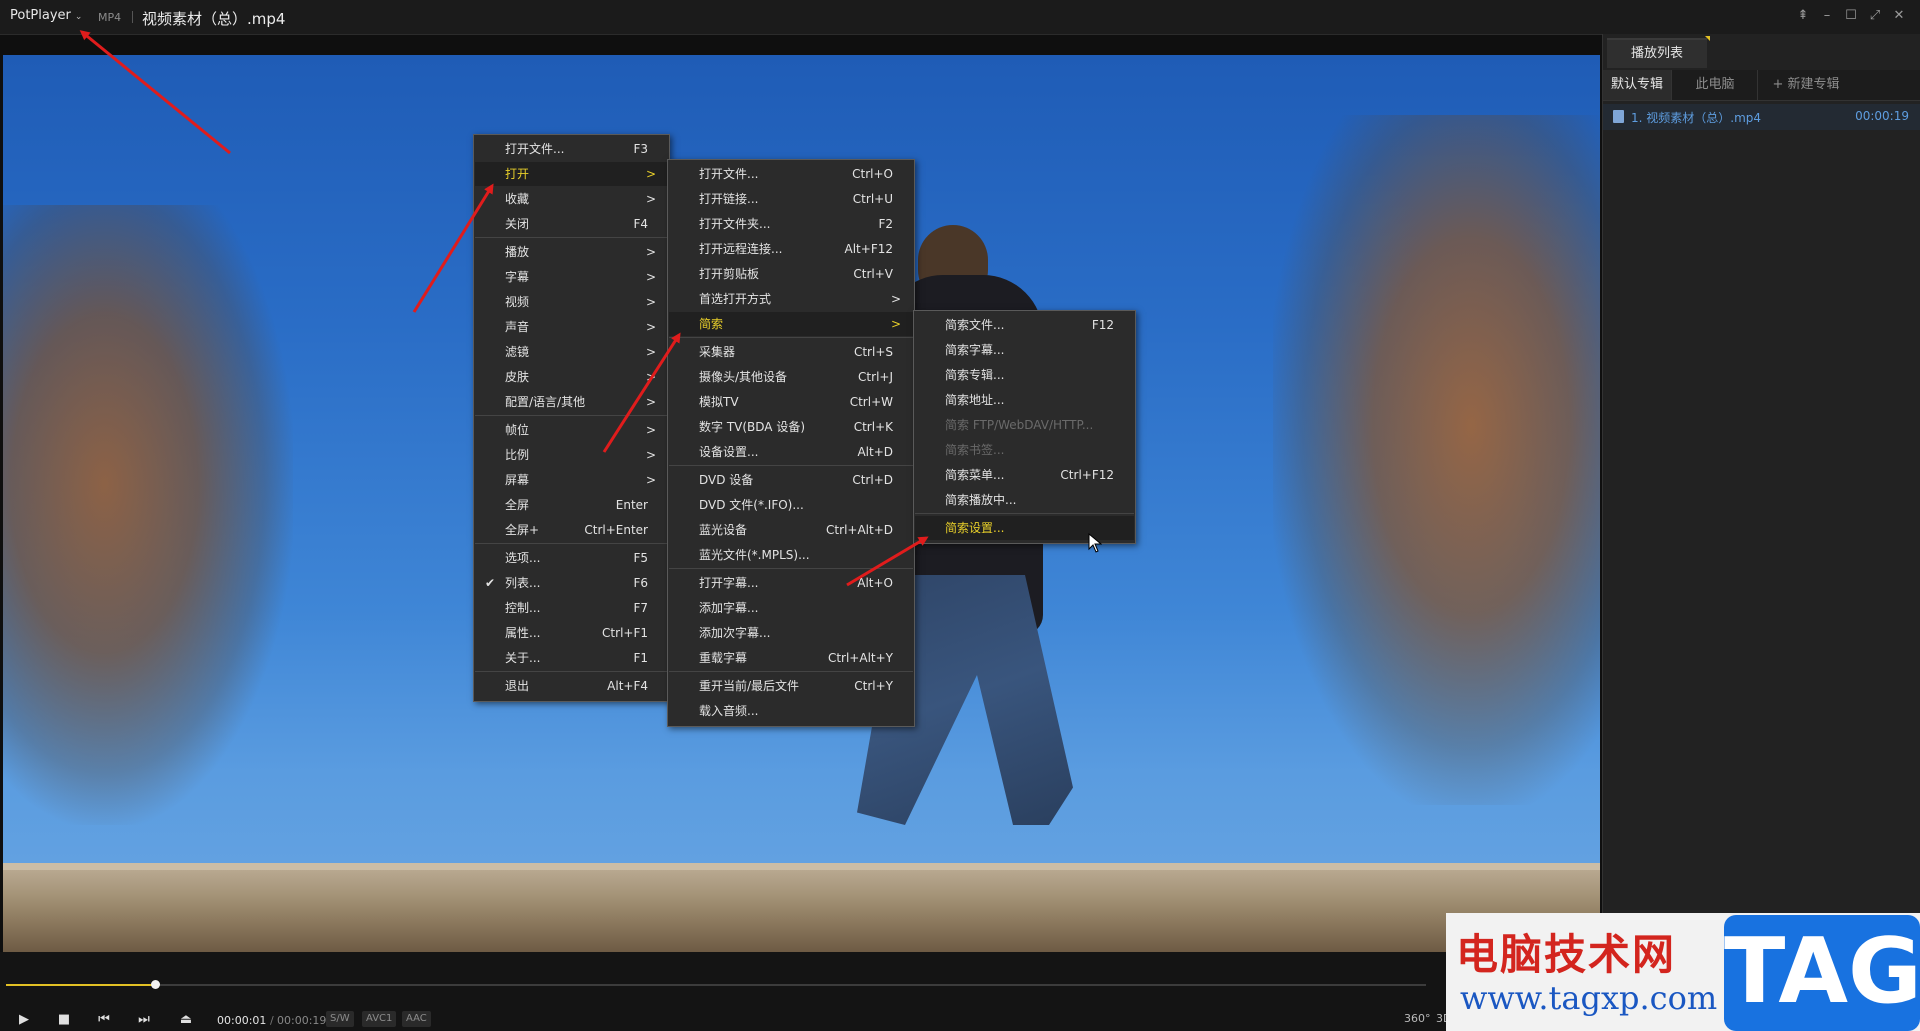 Image resolution: width=1920 pixels, height=1031 pixels. Describe the element at coordinates (571, 686) in the screenshot. I see `main-menu-item: 退出 Alt+F4` at that location.